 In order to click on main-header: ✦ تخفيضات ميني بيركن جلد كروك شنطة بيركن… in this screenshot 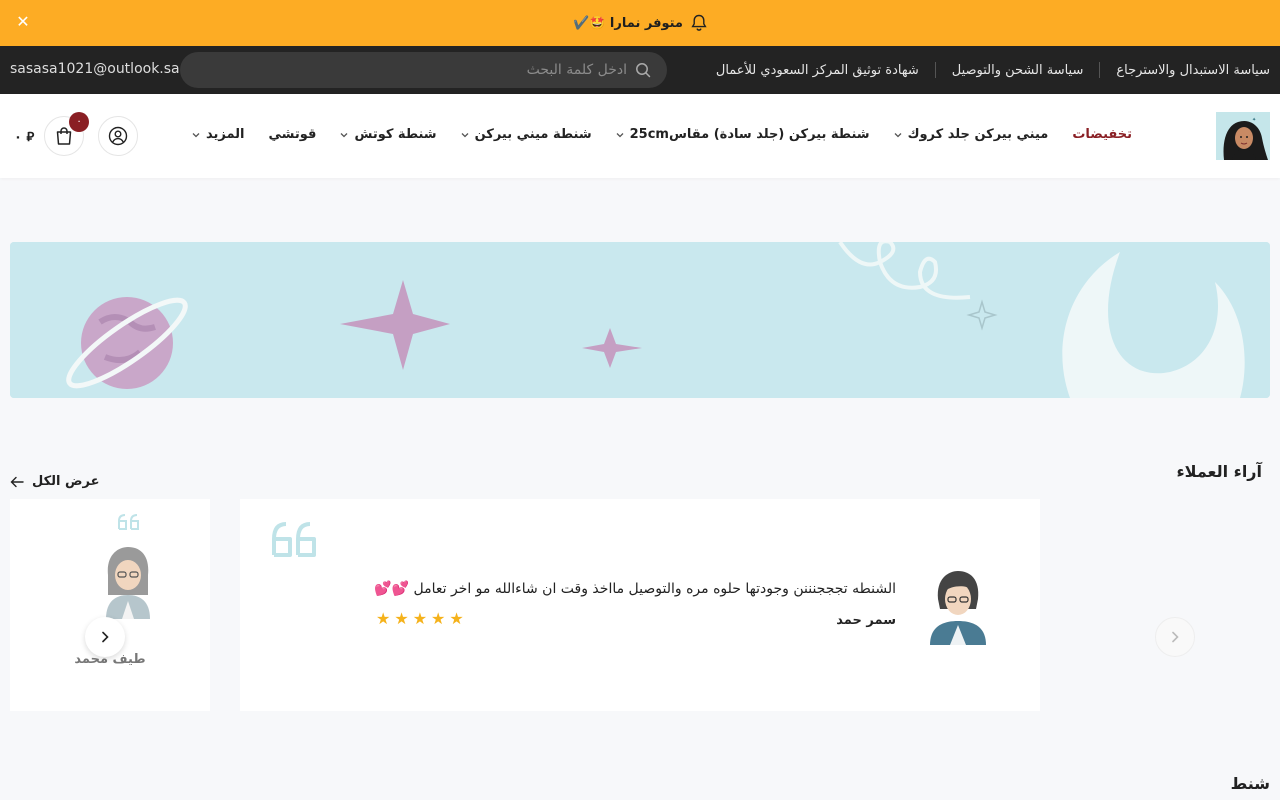, I will do `click(640, 136)`.